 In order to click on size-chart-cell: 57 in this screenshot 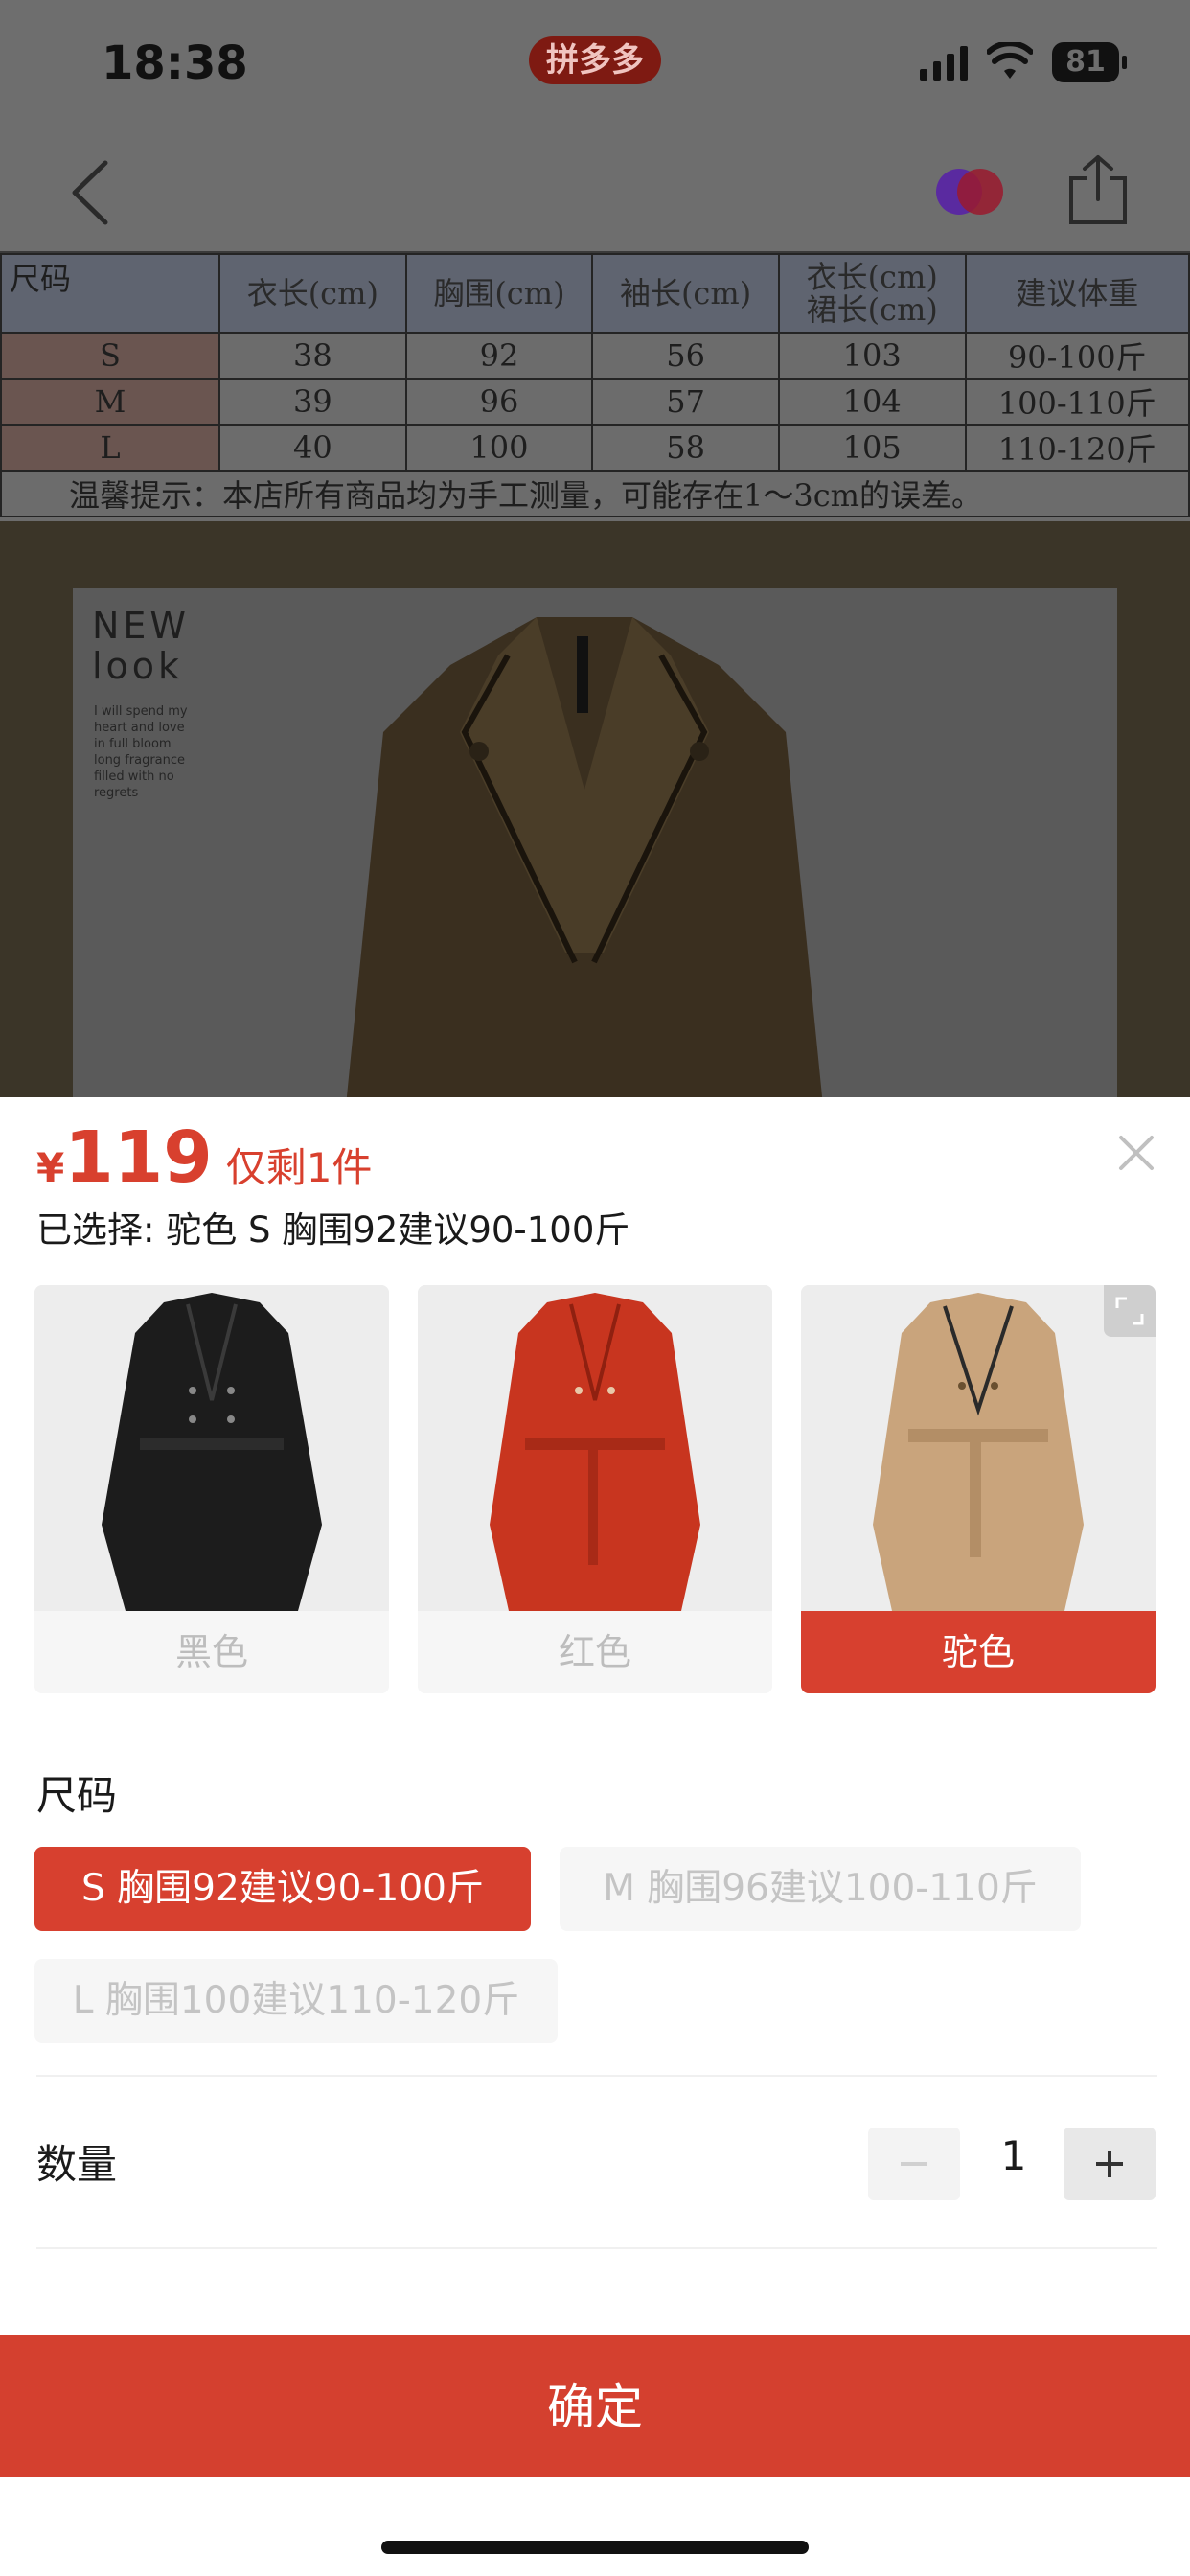, I will do `click(685, 402)`.